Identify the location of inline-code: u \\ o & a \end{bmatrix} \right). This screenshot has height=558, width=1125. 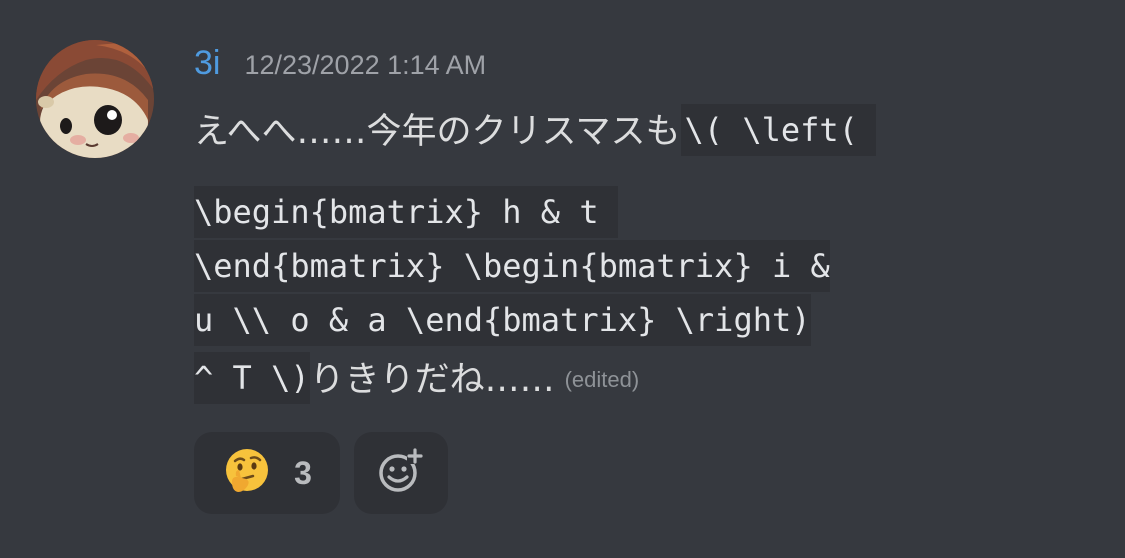
(502, 320).